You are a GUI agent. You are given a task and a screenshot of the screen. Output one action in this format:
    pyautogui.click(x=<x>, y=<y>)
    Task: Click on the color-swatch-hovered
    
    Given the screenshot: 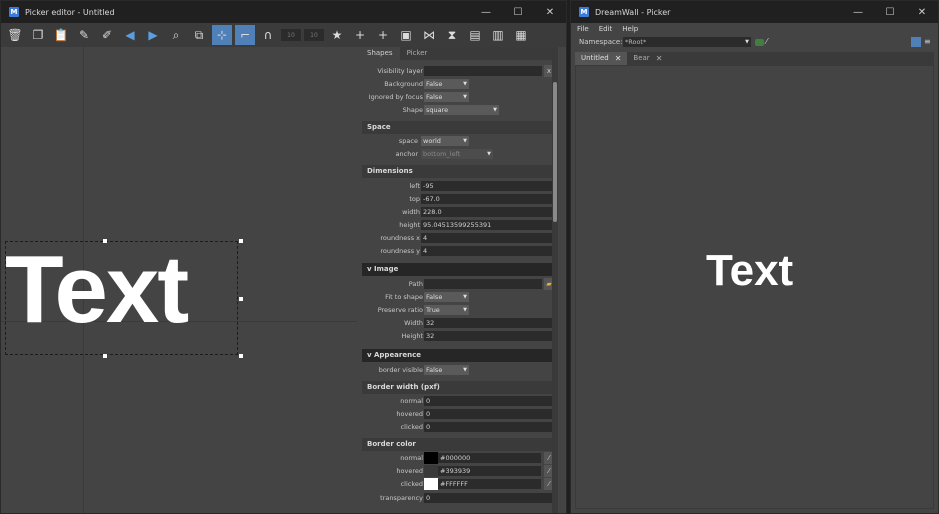 What is the action you would take?
    pyautogui.click(x=431, y=471)
    